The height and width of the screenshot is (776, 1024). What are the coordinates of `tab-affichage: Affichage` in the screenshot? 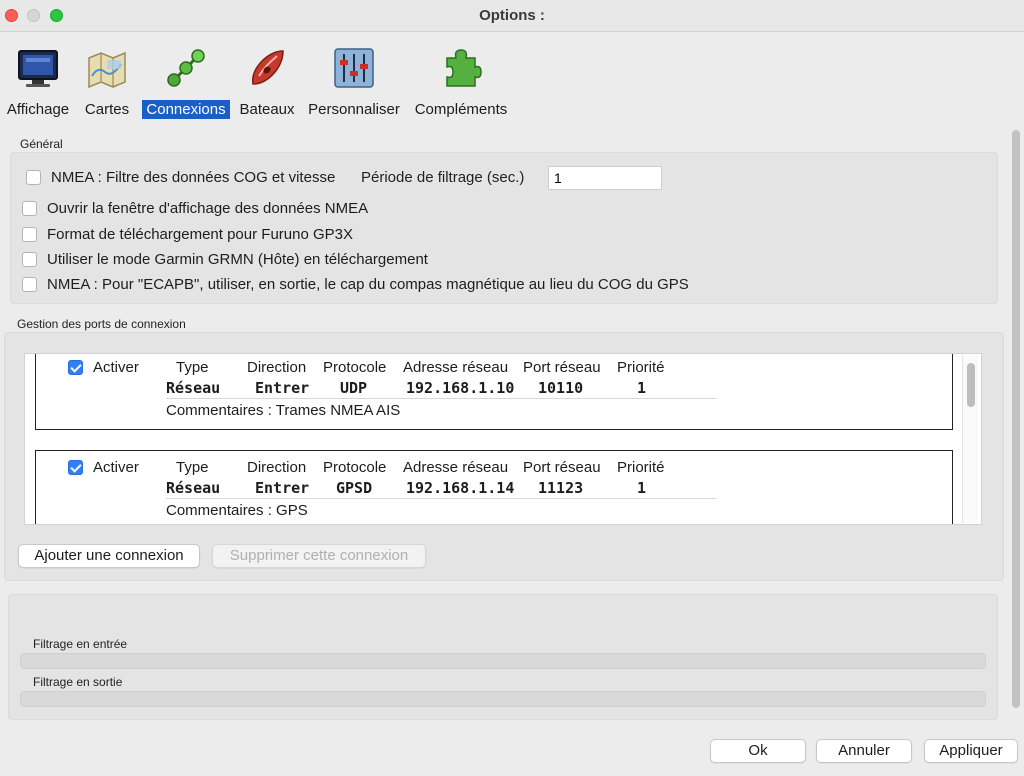 It's located at (38, 78).